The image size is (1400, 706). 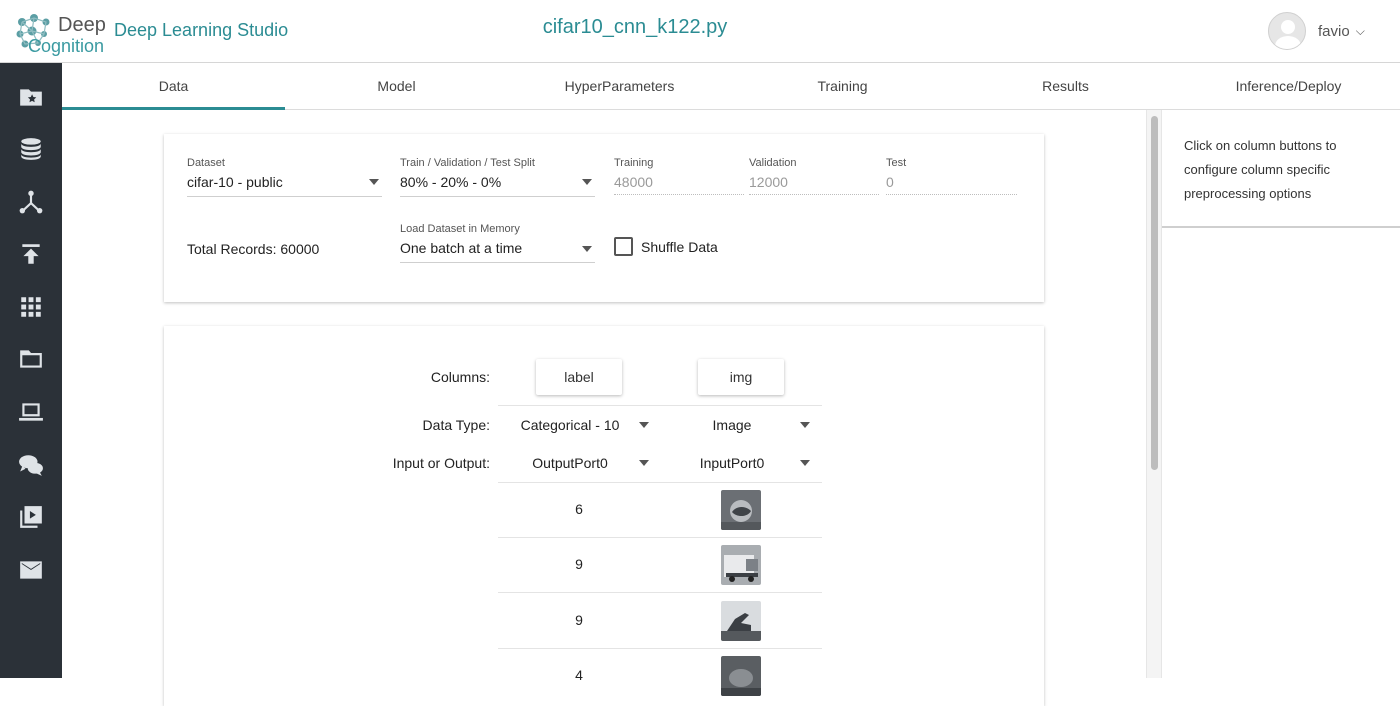 I want to click on database-icon, so click(x=31, y=149).